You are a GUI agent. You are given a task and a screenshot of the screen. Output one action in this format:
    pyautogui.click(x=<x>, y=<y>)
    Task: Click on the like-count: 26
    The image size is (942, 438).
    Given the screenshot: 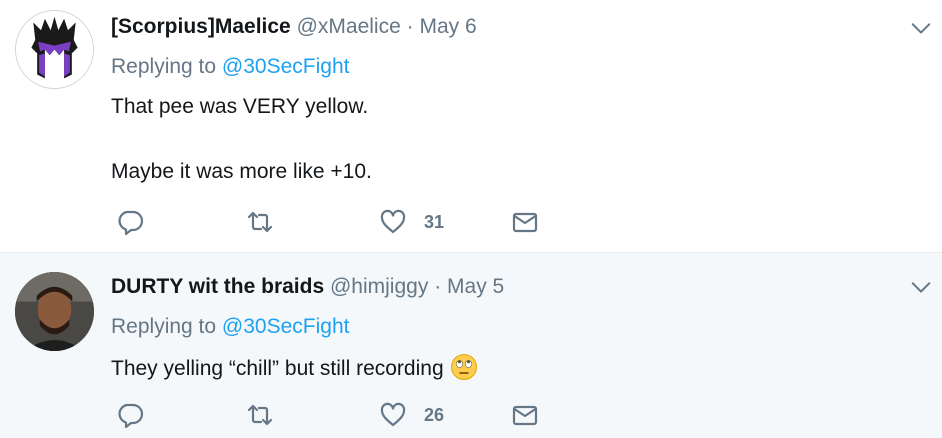 What is the action you would take?
    pyautogui.click(x=434, y=414)
    